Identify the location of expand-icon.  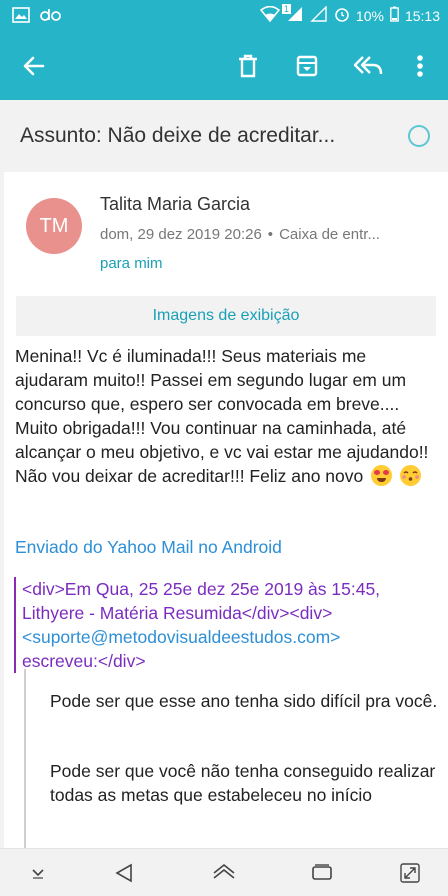
(410, 873).